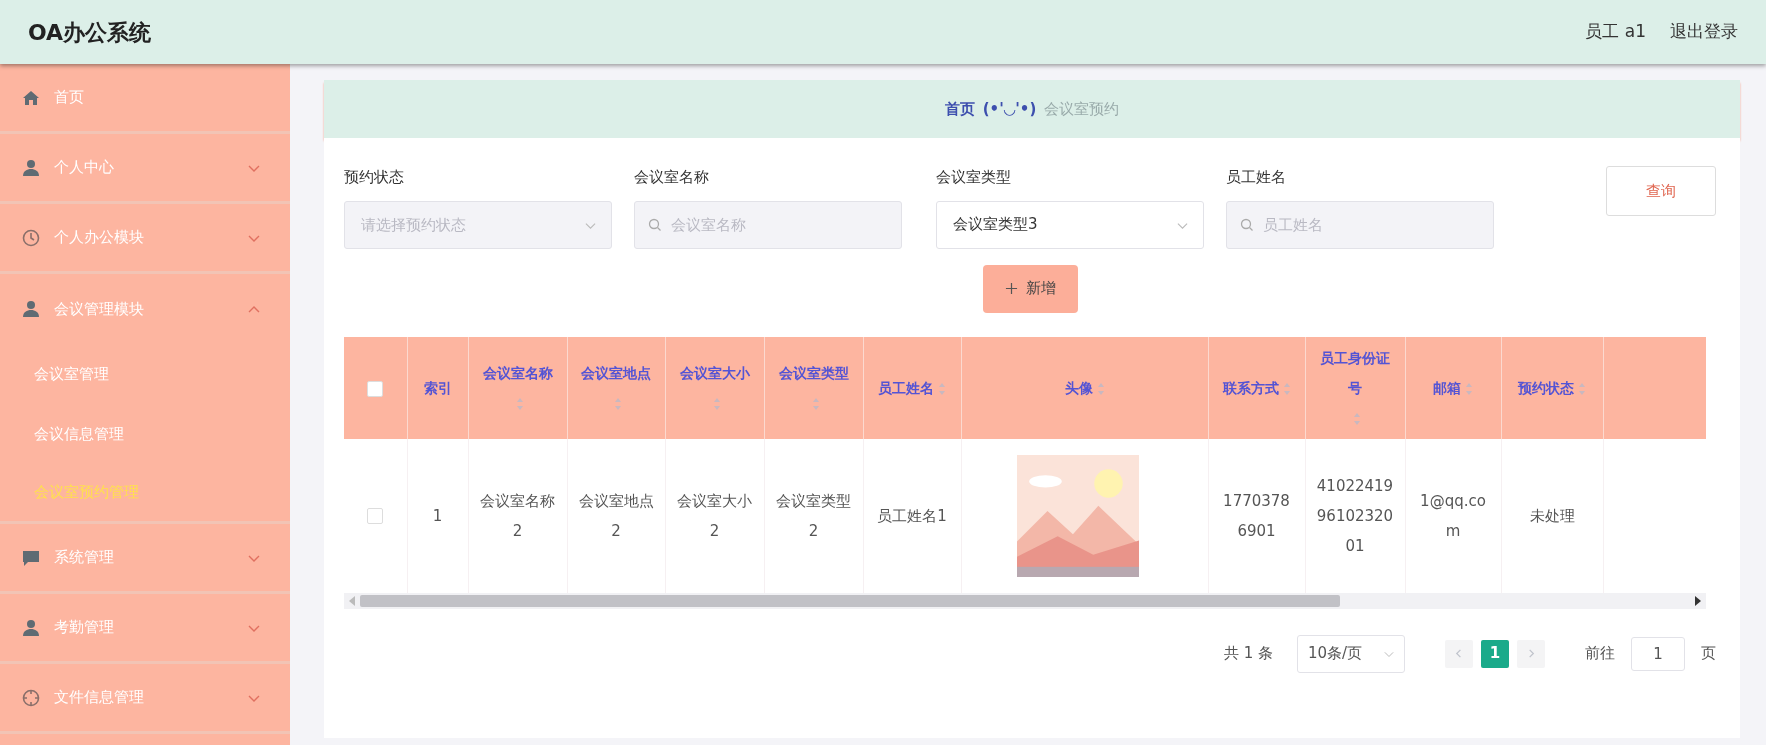 Image resolution: width=1766 pixels, height=745 pixels. What do you see at coordinates (1615, 32) in the screenshot?
I see `user-name: 员工 a1` at bounding box center [1615, 32].